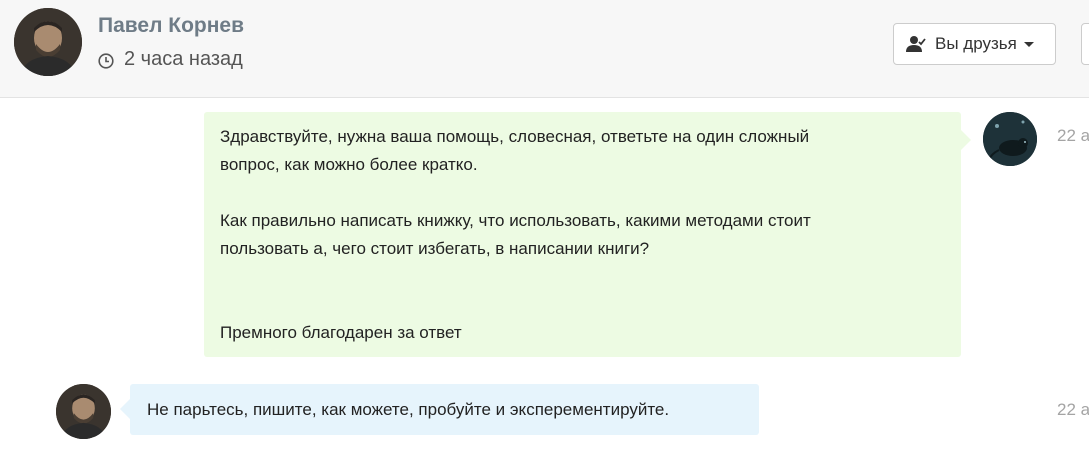 The width and height of the screenshot is (1089, 458). I want to click on last-seen: 2 часа назад, so click(170, 59).